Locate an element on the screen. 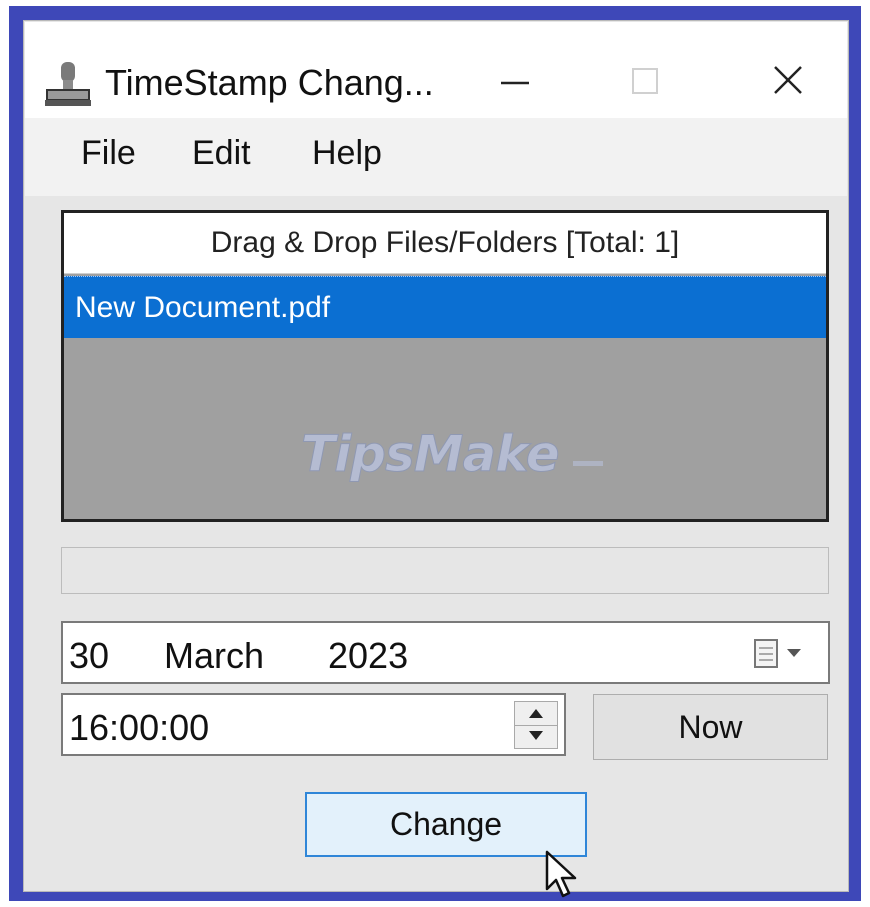 The image size is (870, 907). spin-down-icon is located at coordinates (536, 736).